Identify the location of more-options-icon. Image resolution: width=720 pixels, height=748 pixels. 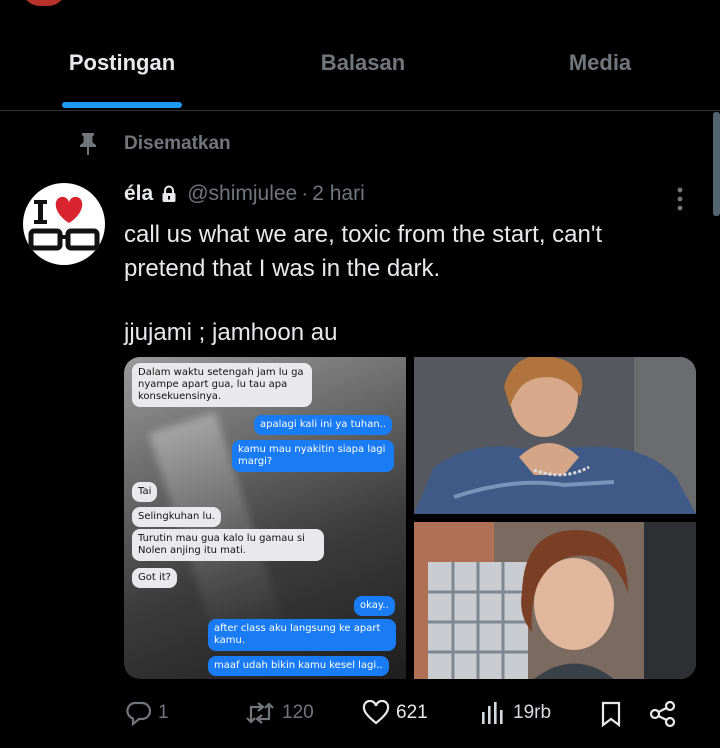
(680, 199).